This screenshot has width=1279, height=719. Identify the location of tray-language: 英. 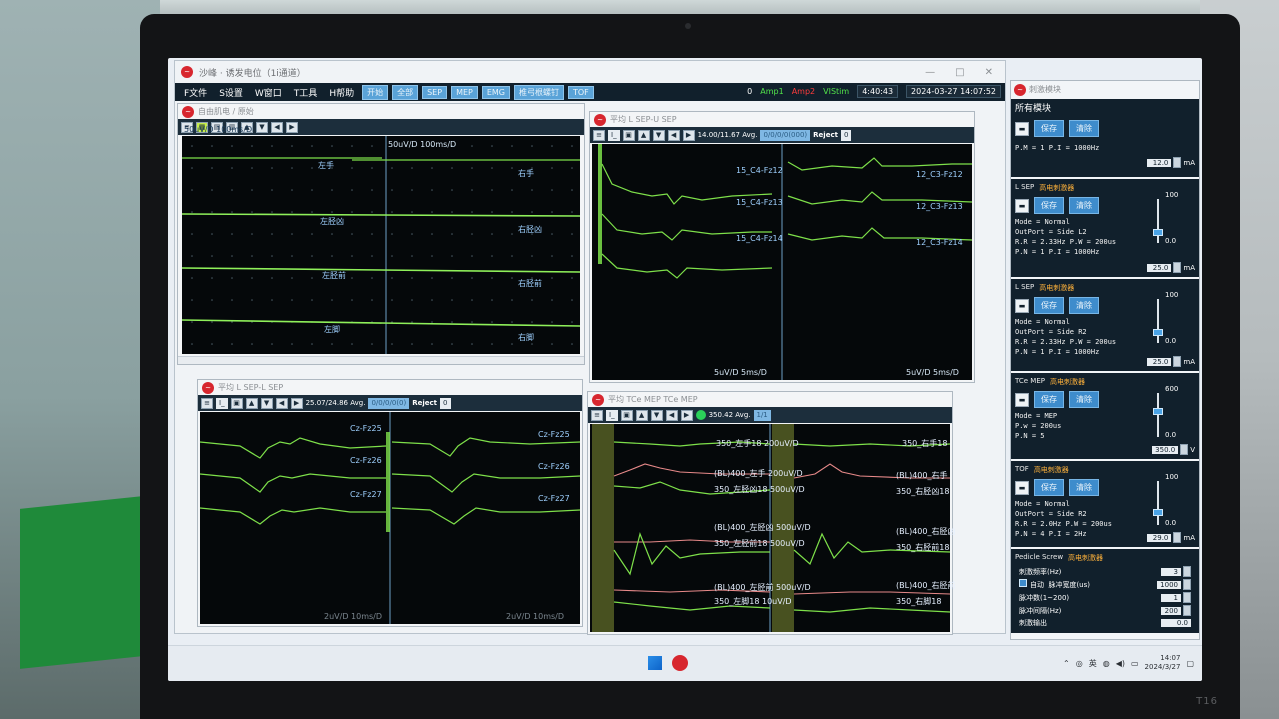
(1093, 663).